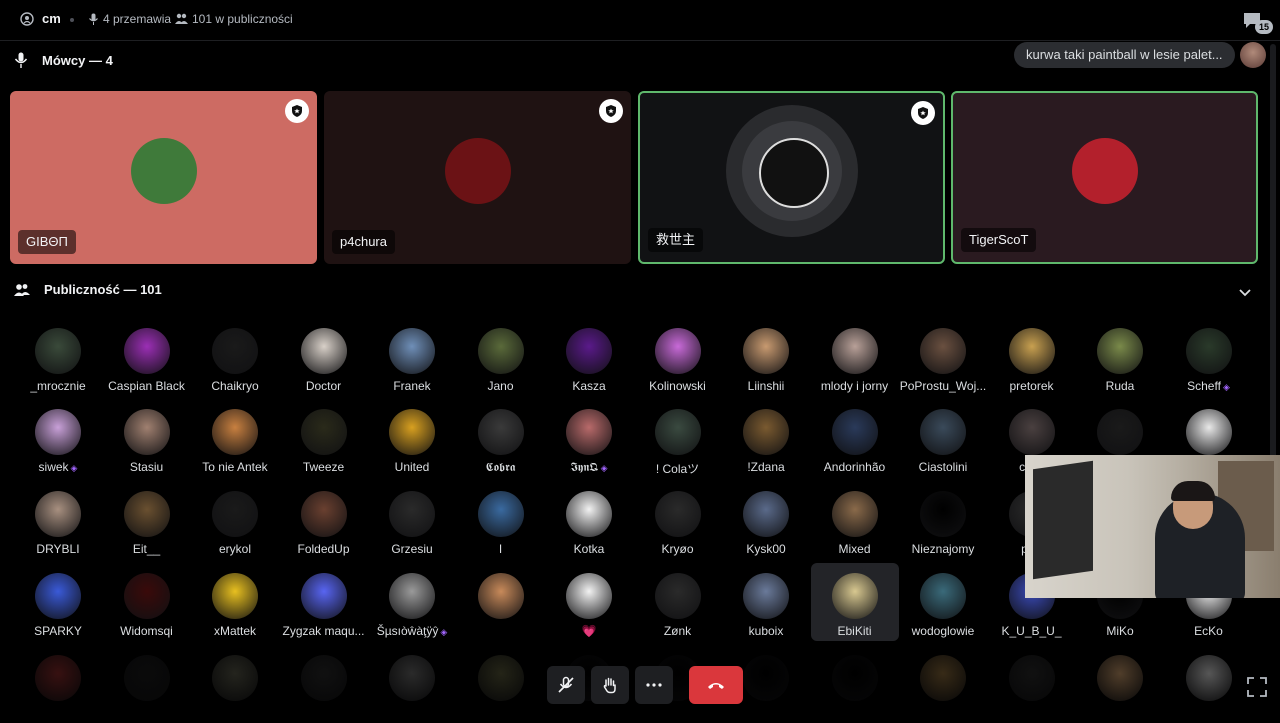 This screenshot has width=1280, height=723. Describe the element at coordinates (324, 520) in the screenshot. I see `audience-member: FoldedUp` at that location.